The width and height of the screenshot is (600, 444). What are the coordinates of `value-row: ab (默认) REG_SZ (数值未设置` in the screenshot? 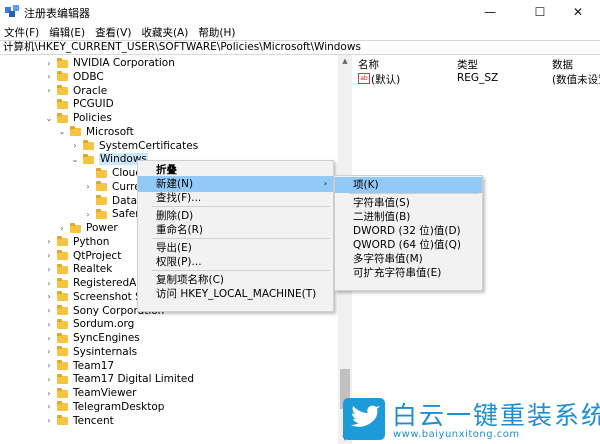 It's located at (476, 79).